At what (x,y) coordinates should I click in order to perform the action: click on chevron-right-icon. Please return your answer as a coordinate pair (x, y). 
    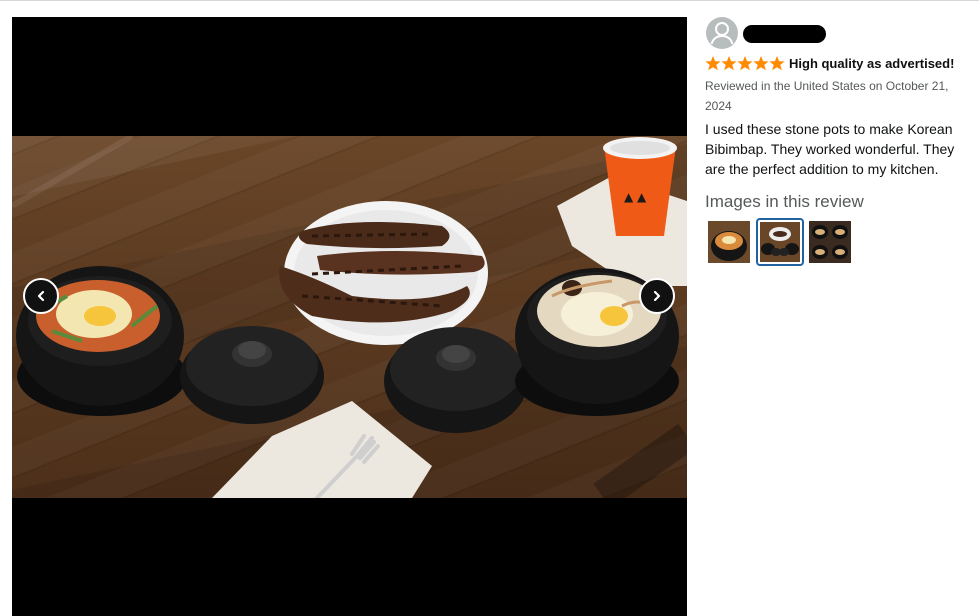
    Looking at the image, I should click on (657, 296).